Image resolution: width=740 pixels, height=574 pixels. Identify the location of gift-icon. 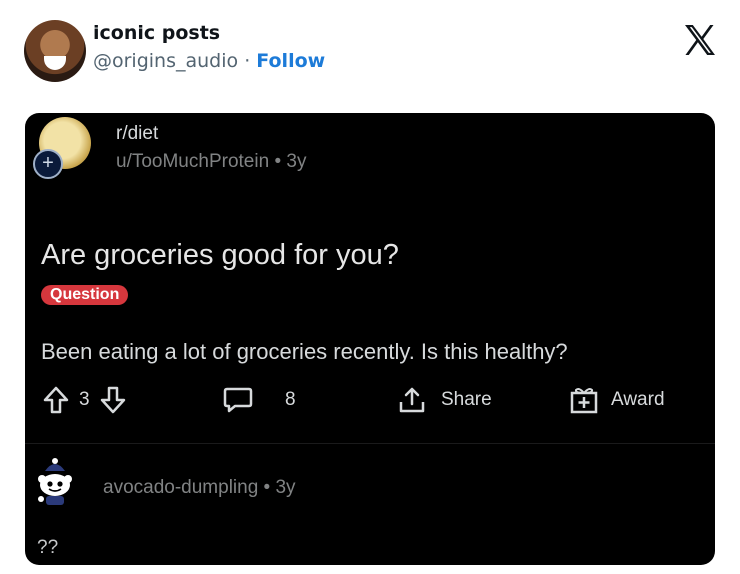
(584, 401).